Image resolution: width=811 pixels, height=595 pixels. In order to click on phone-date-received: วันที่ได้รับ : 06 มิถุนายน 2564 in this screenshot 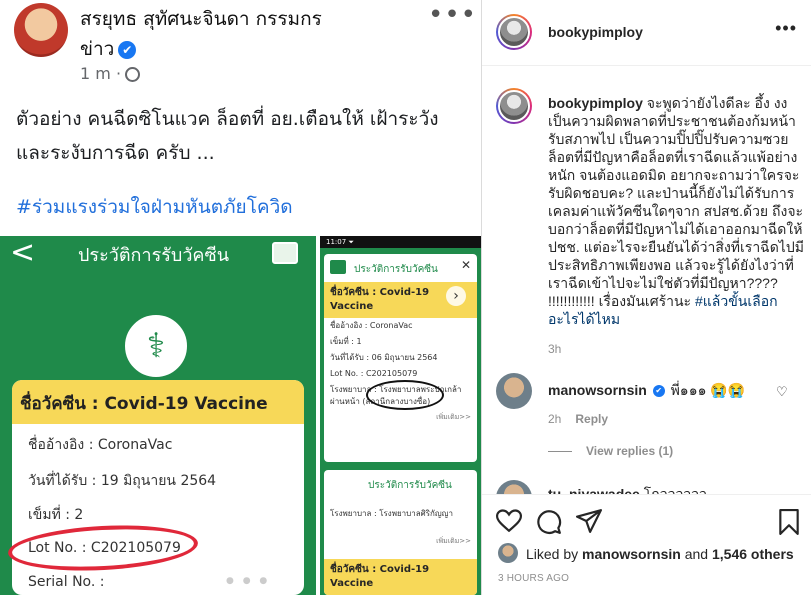, I will do `click(384, 357)`.